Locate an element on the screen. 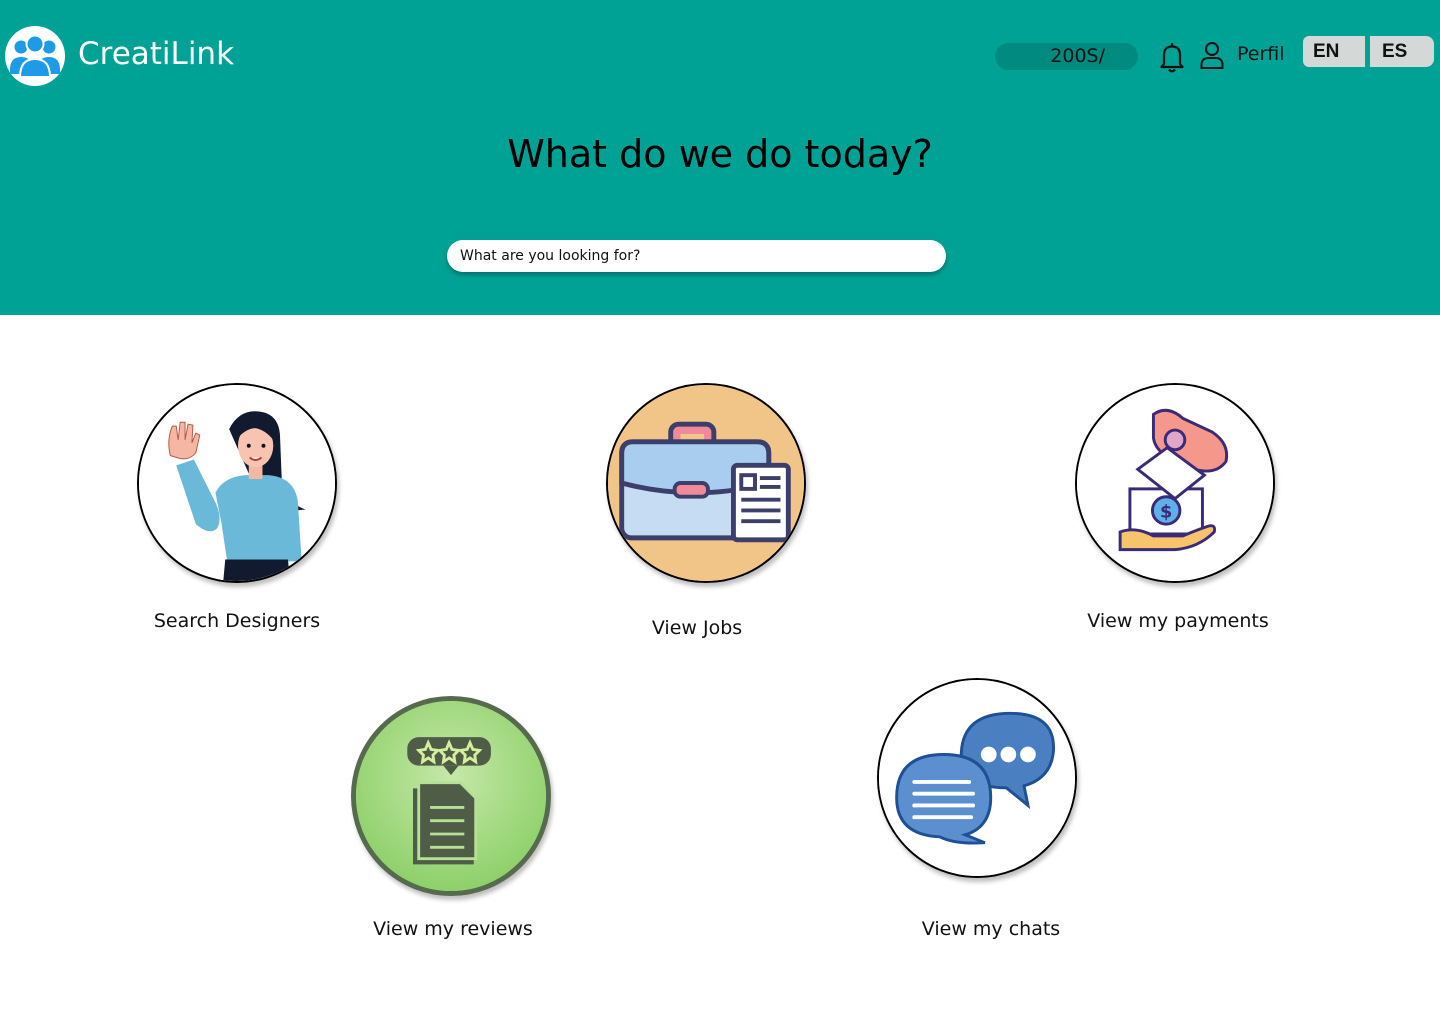  lang-en-button: EN is located at coordinates (1334, 51).